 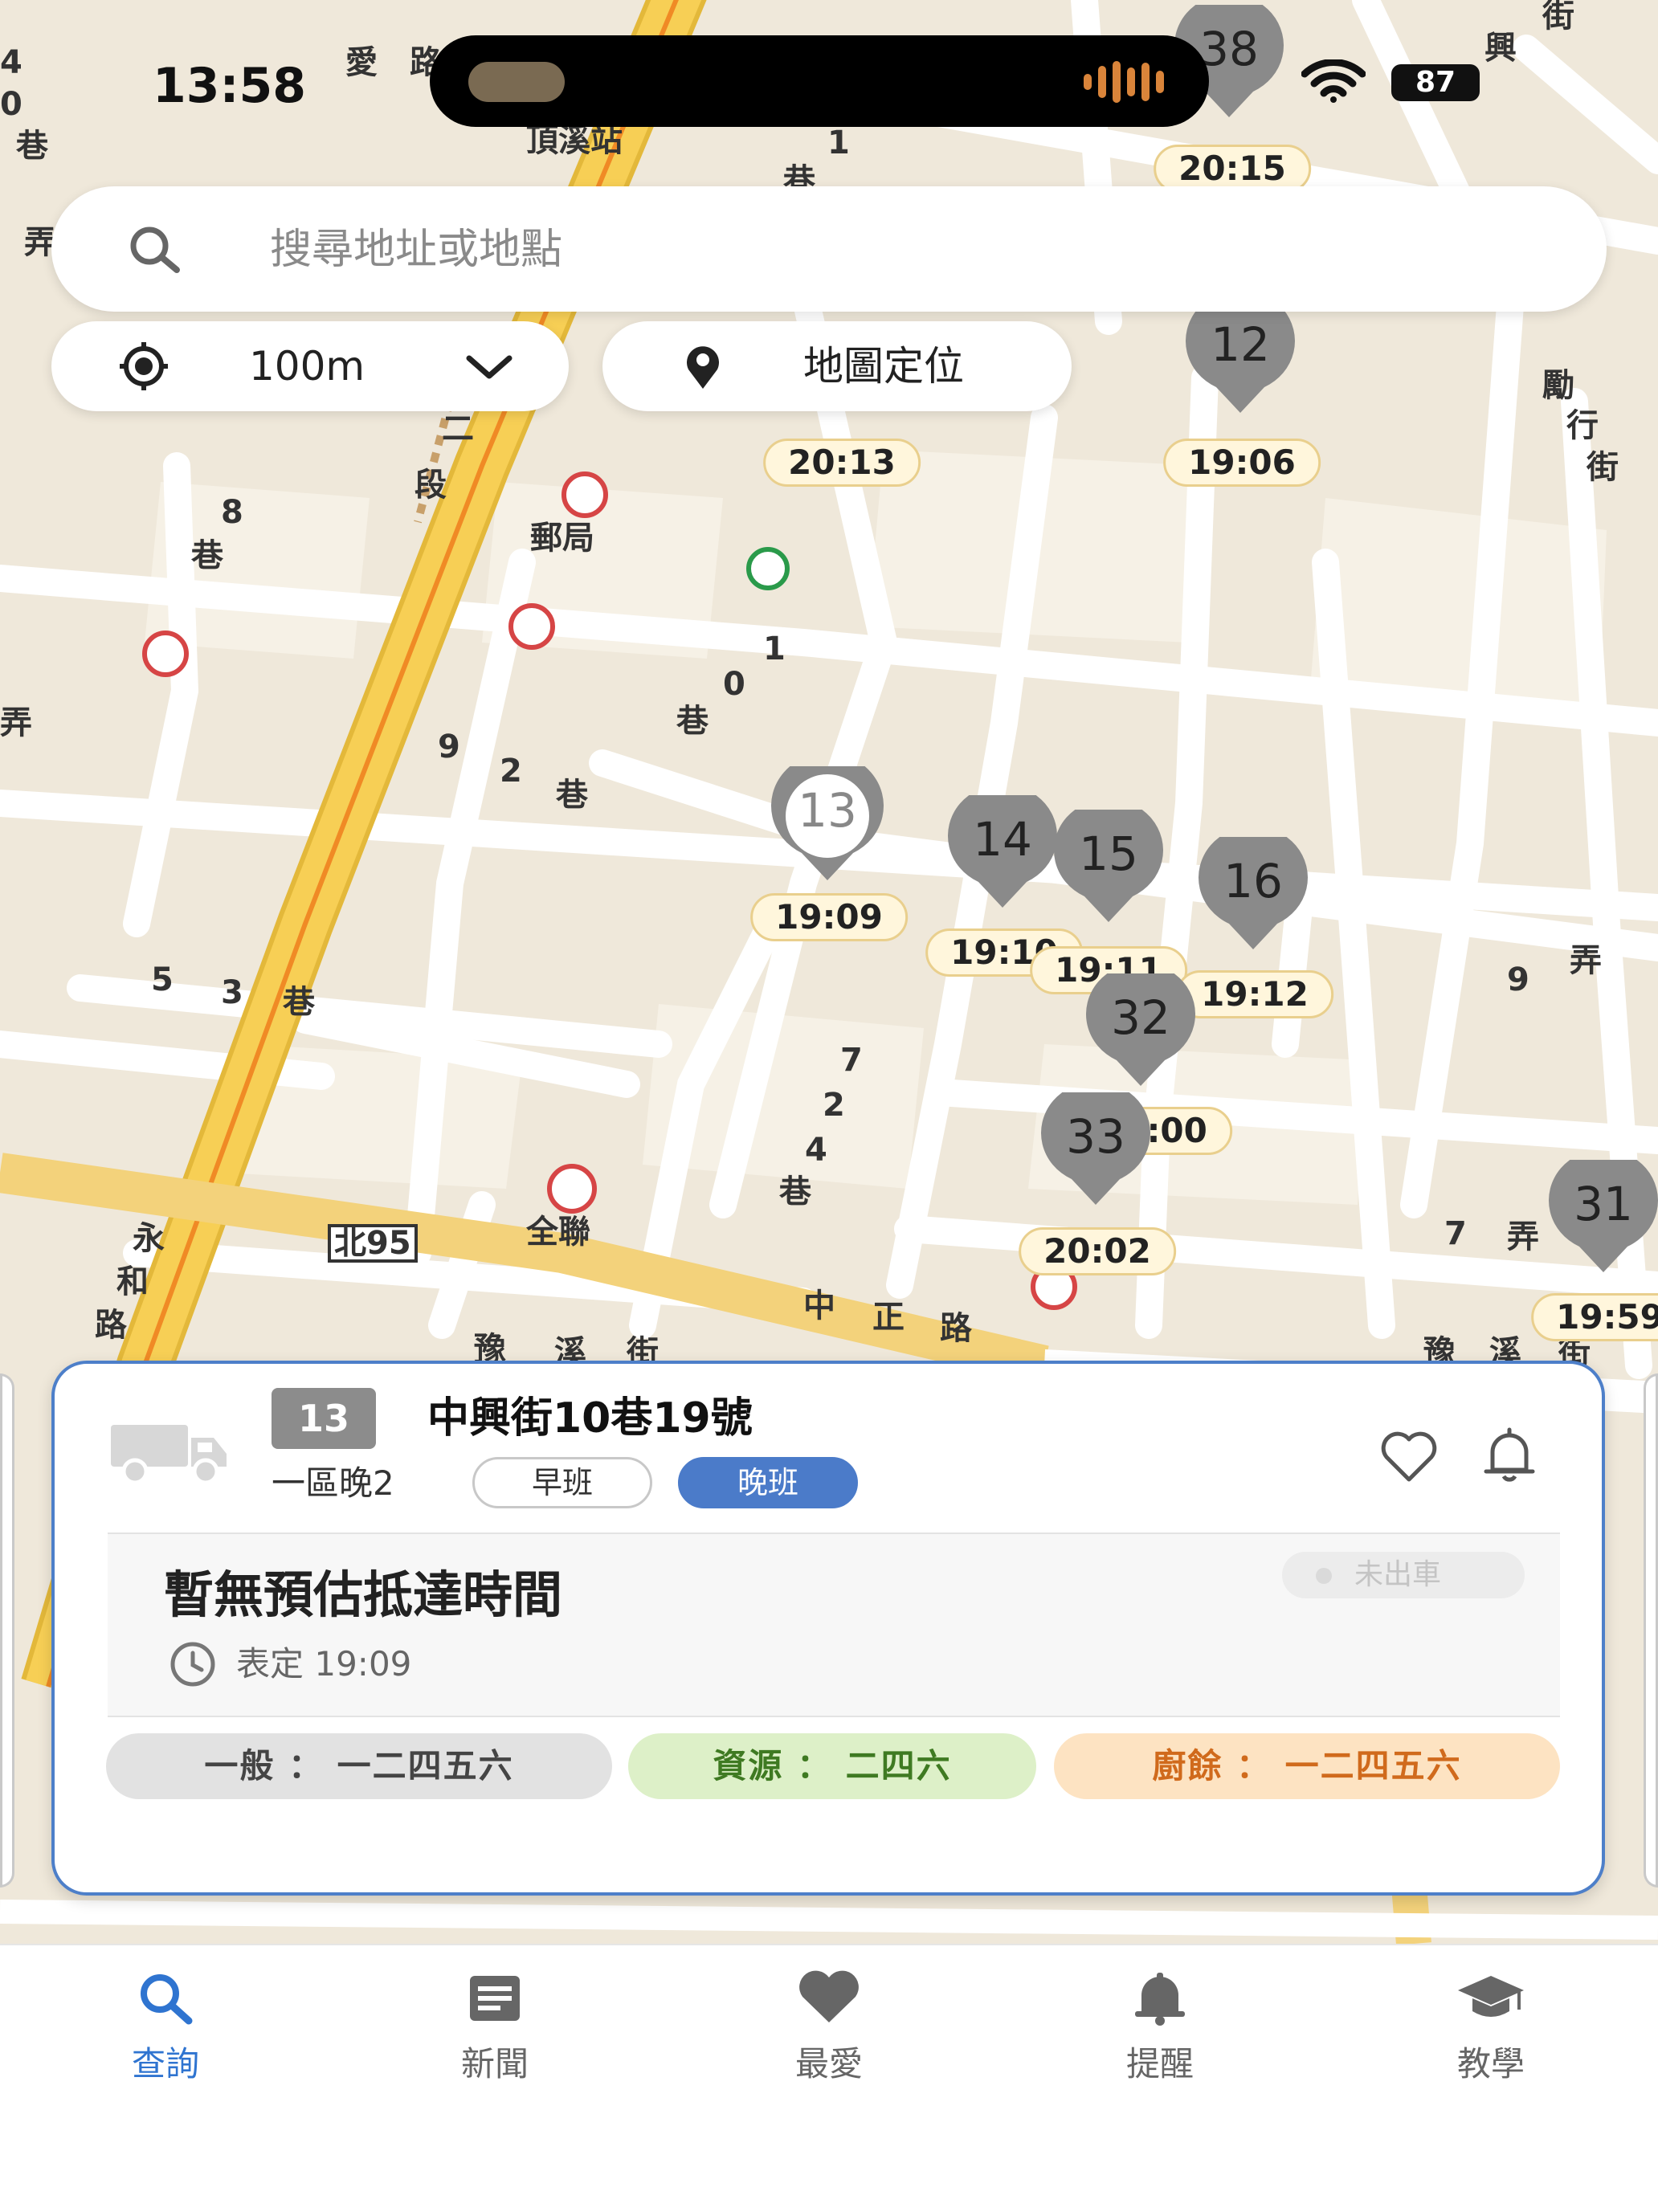 What do you see at coordinates (165, 2029) in the screenshot?
I see `nav-search: 查詢` at bounding box center [165, 2029].